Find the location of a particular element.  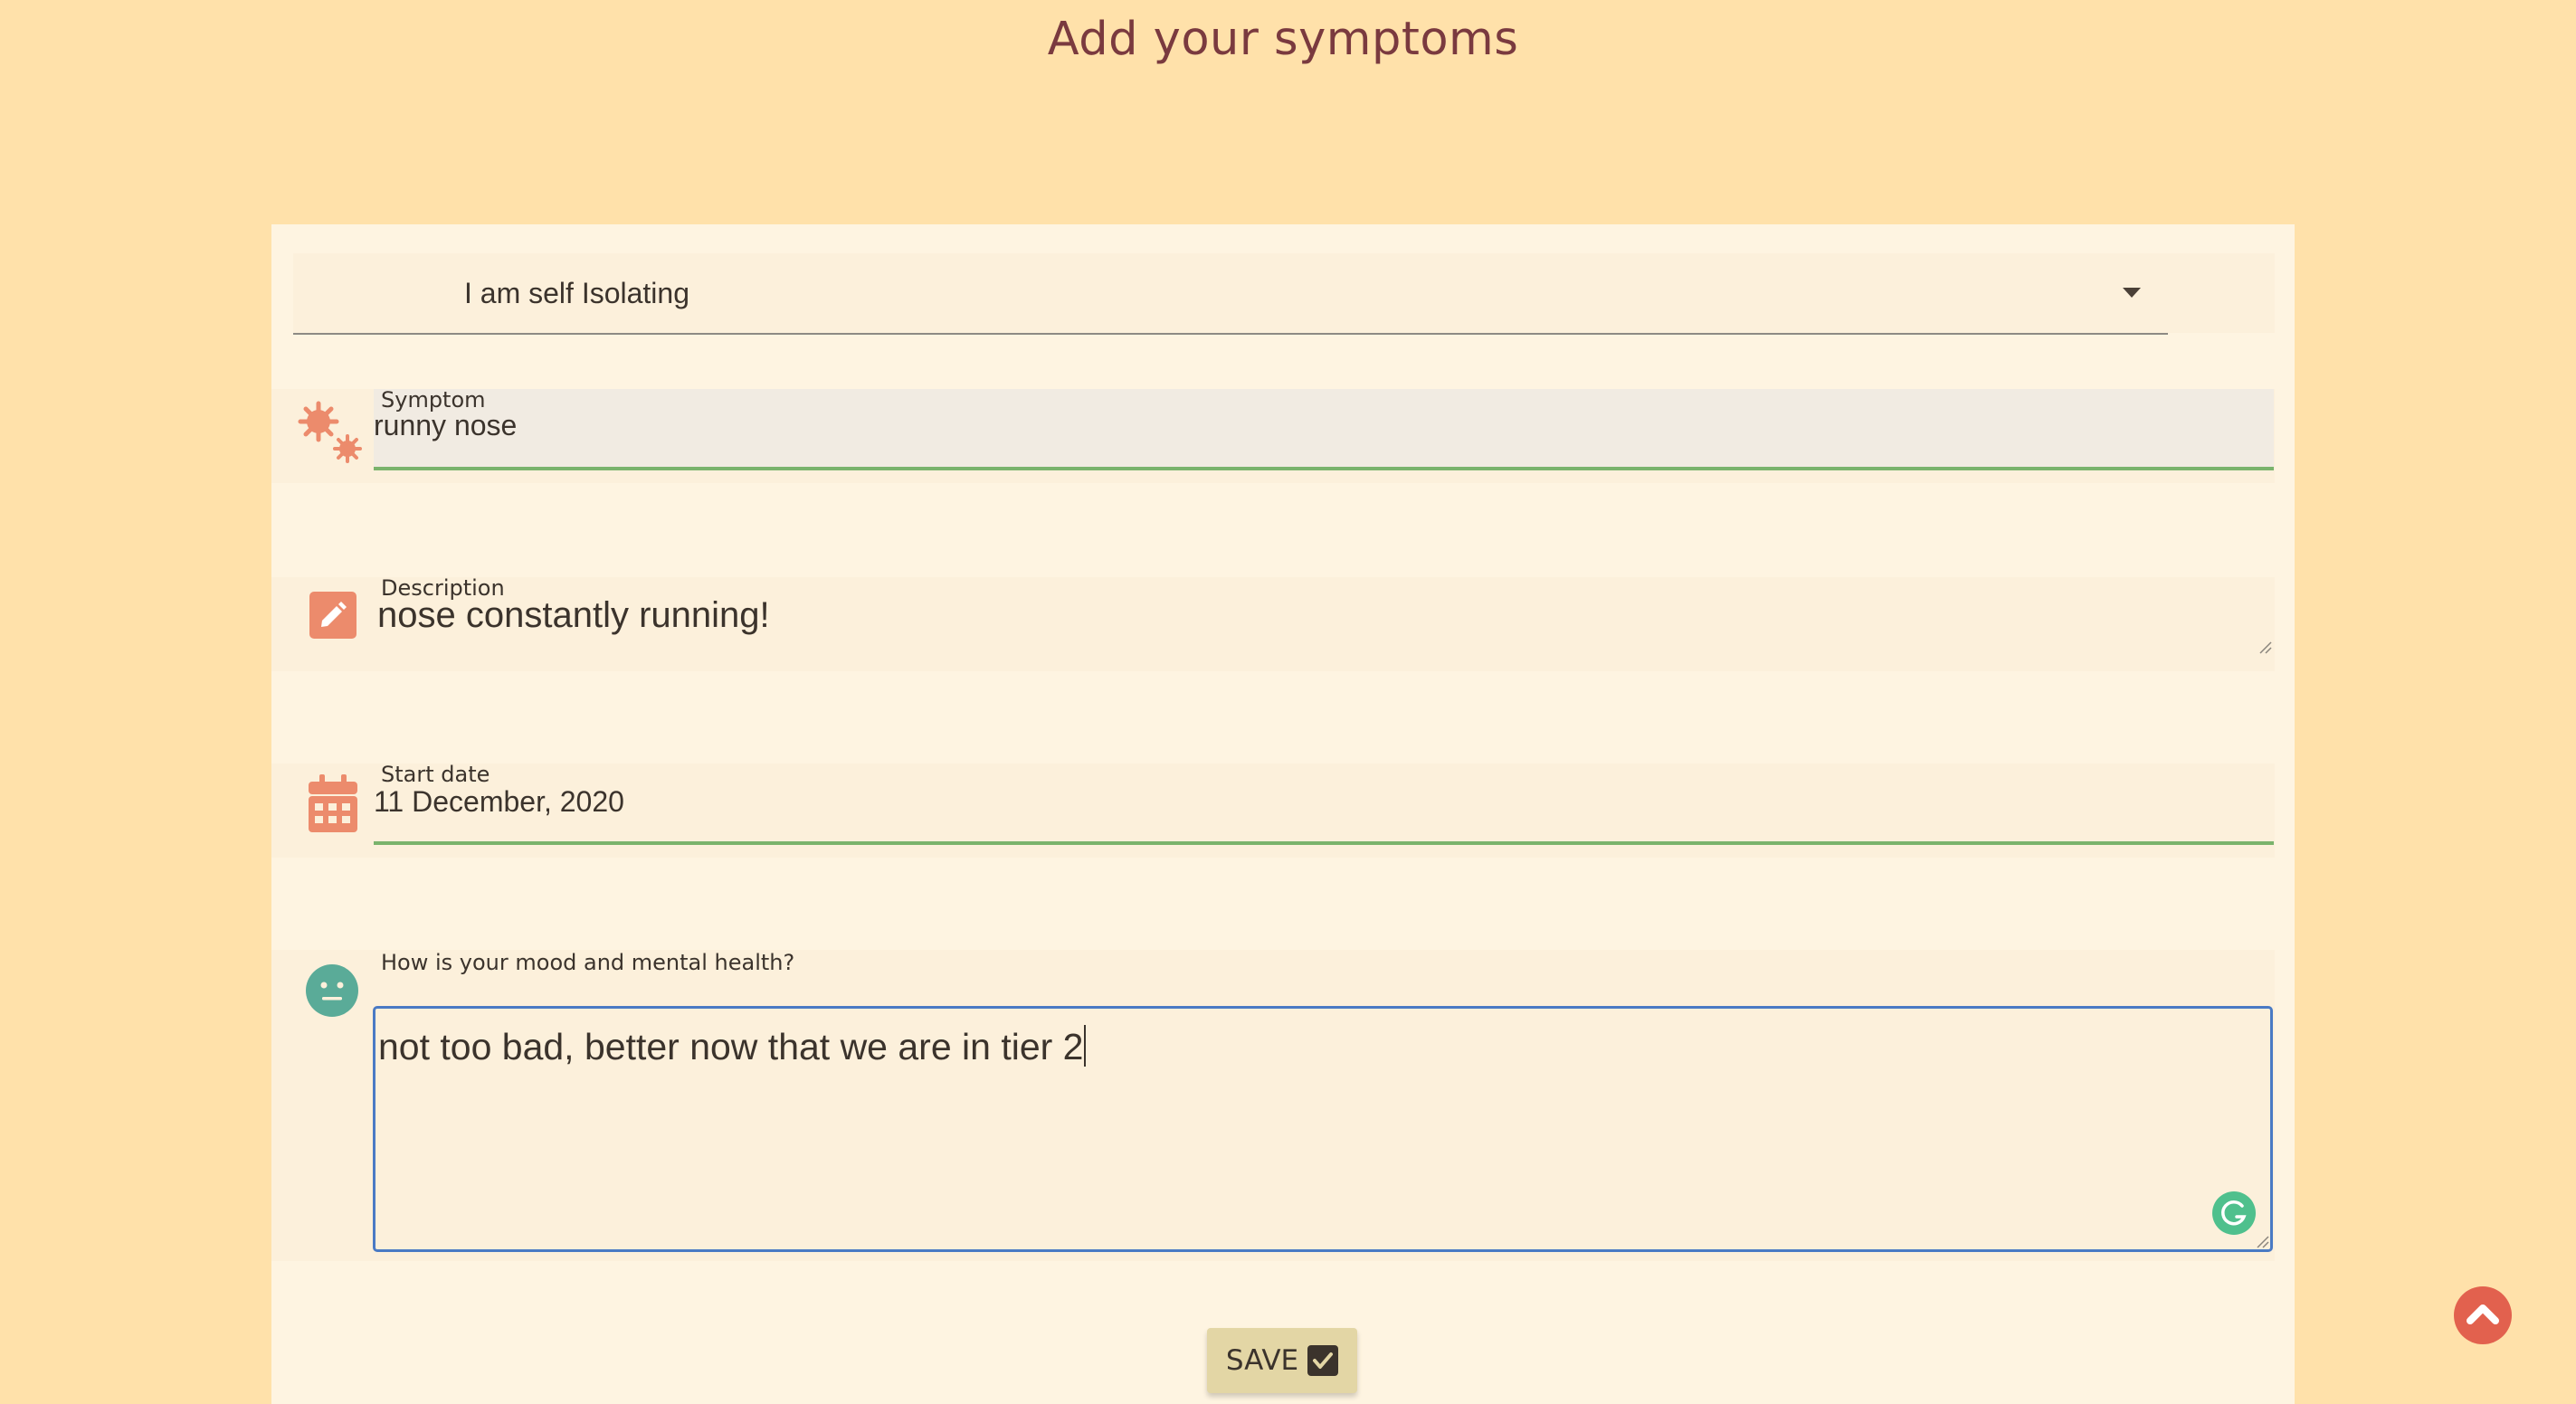

check-square-icon is located at coordinates (1323, 1360).